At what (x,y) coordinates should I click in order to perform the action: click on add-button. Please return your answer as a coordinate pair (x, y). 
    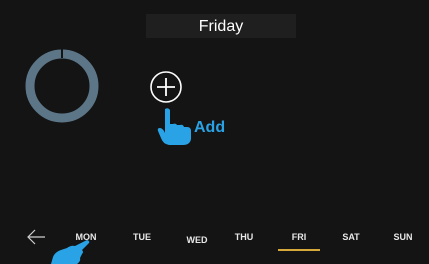
    Looking at the image, I should click on (166, 87).